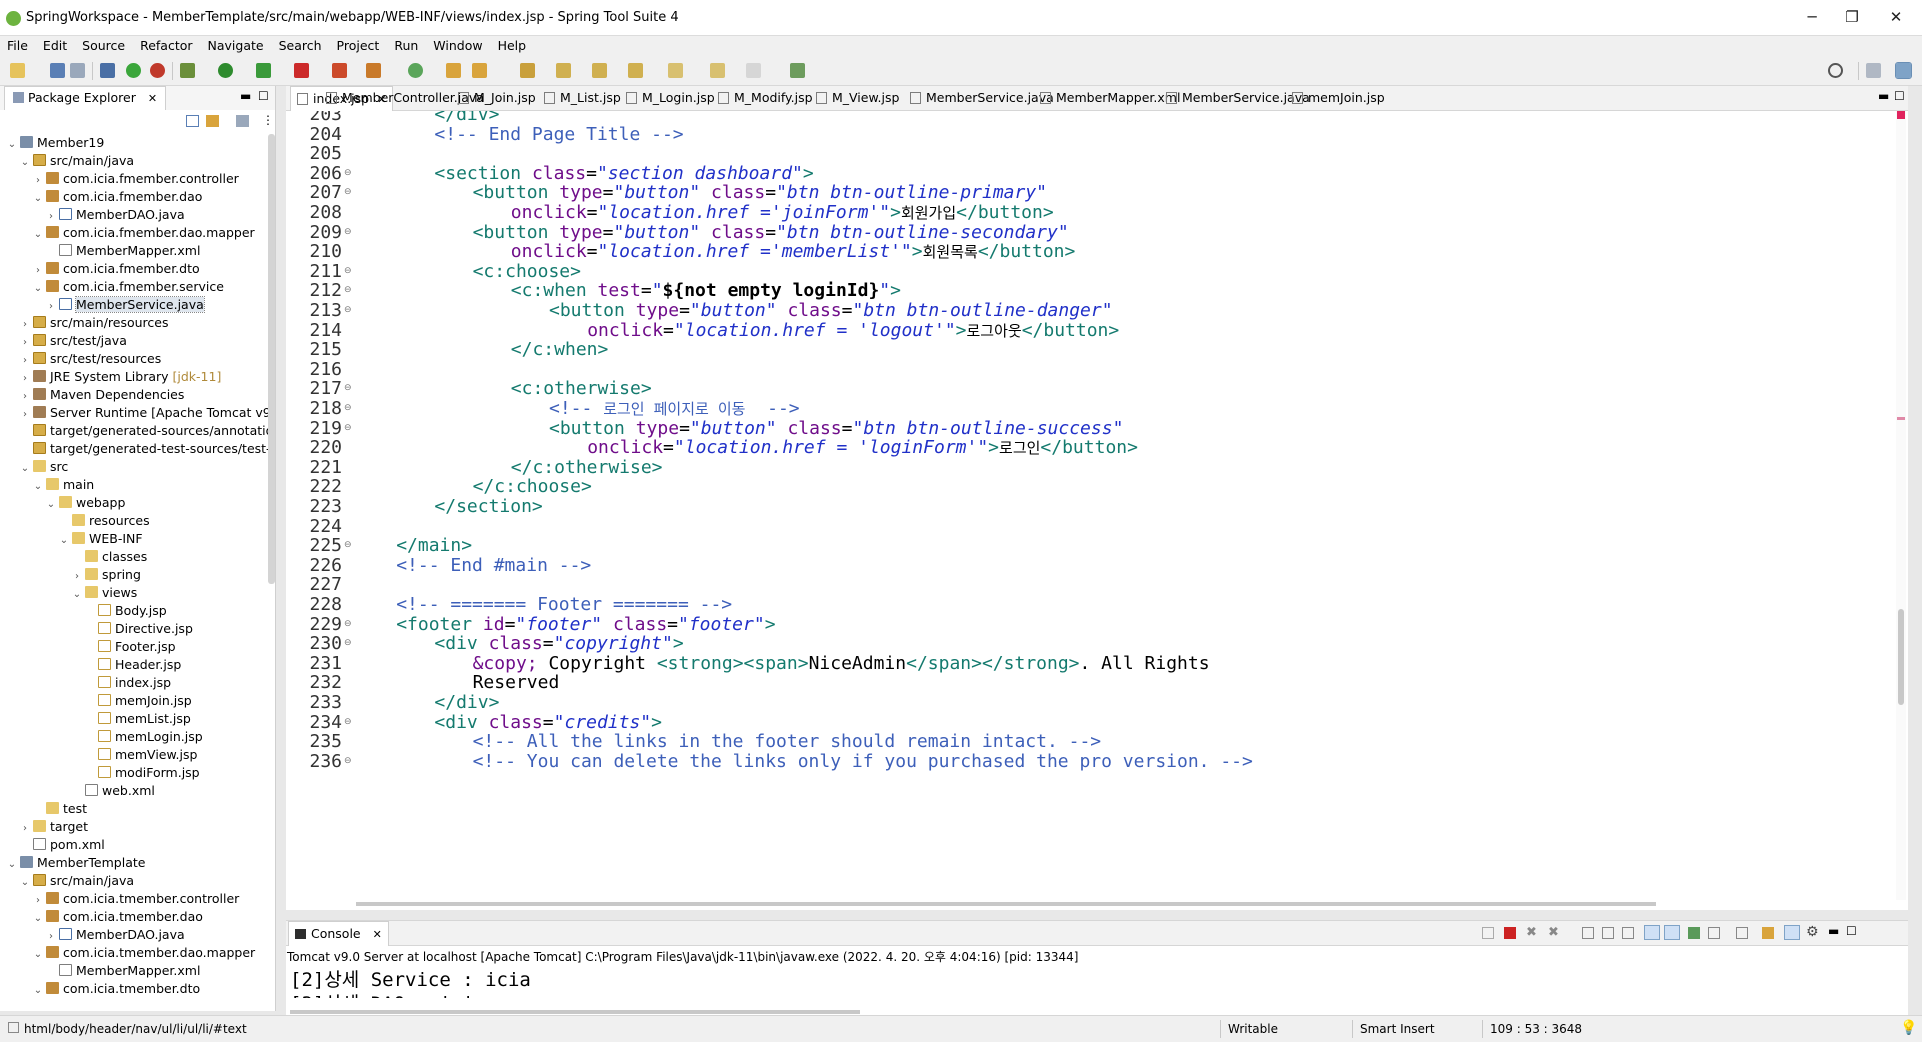  I want to click on menu-help: Help, so click(513, 44).